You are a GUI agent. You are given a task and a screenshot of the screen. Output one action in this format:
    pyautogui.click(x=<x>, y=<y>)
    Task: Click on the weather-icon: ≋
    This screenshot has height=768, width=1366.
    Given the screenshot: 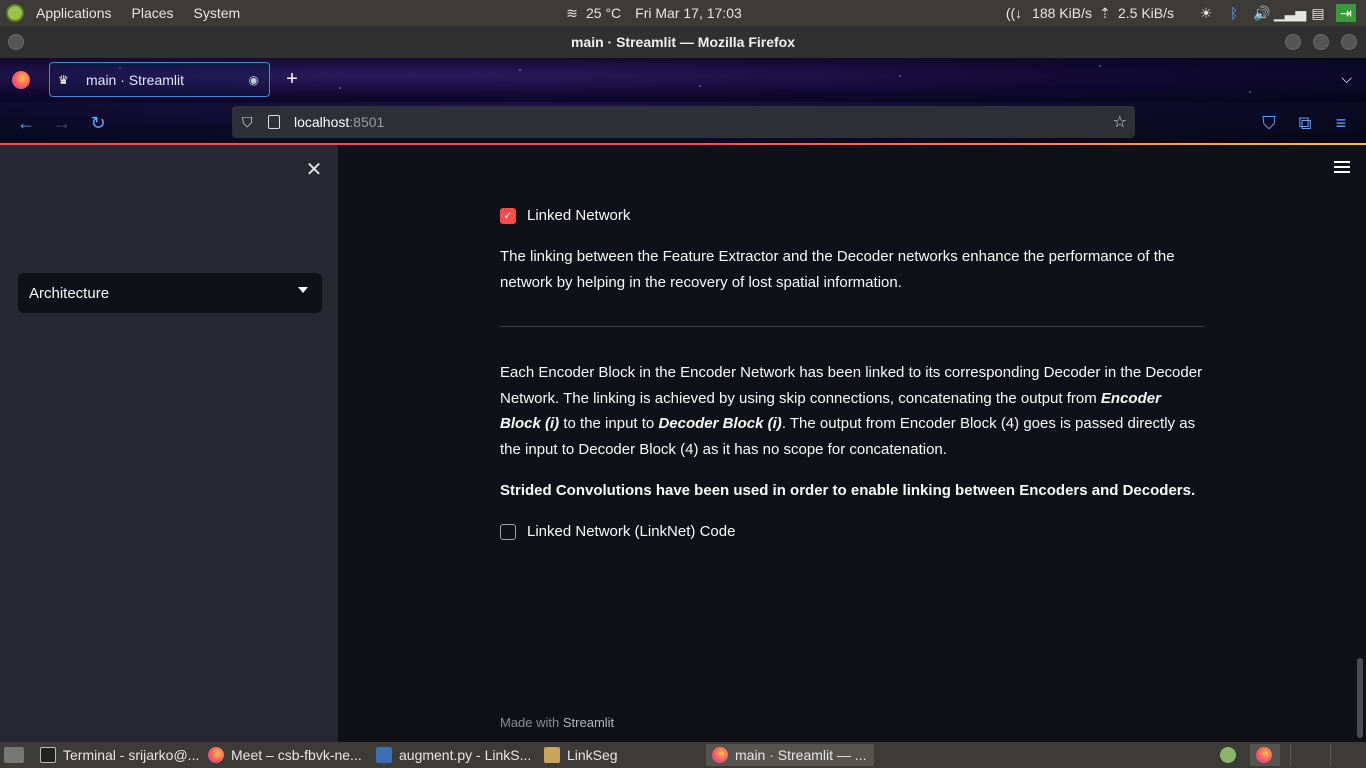 What is the action you would take?
    pyautogui.click(x=572, y=12)
    